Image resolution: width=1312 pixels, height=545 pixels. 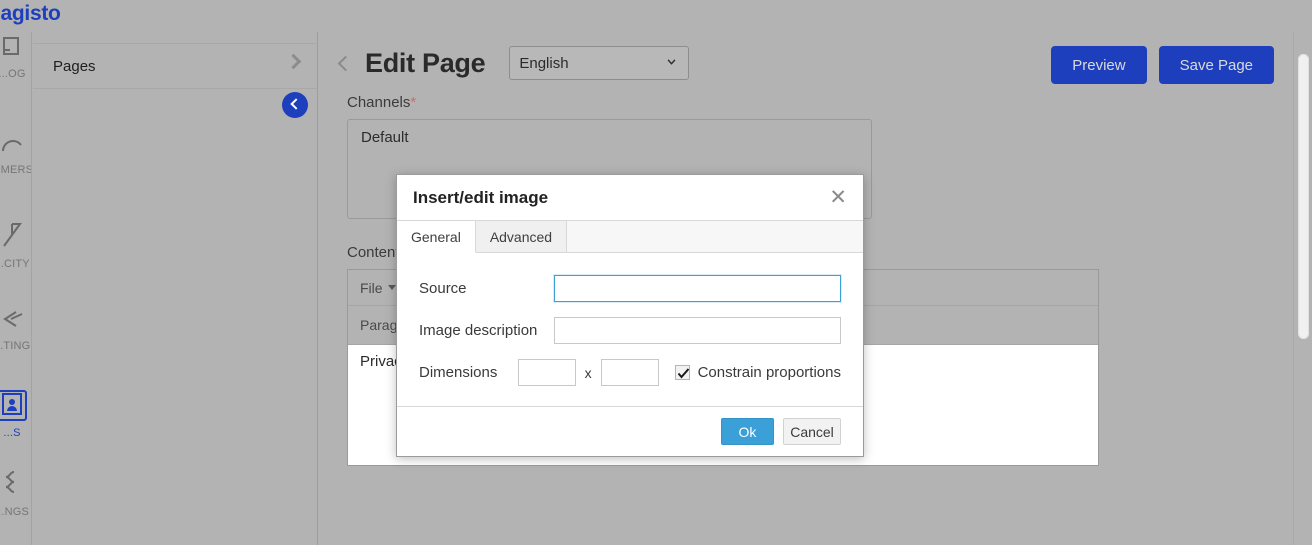 I want to click on chevron-left-icon, so click(x=296, y=104).